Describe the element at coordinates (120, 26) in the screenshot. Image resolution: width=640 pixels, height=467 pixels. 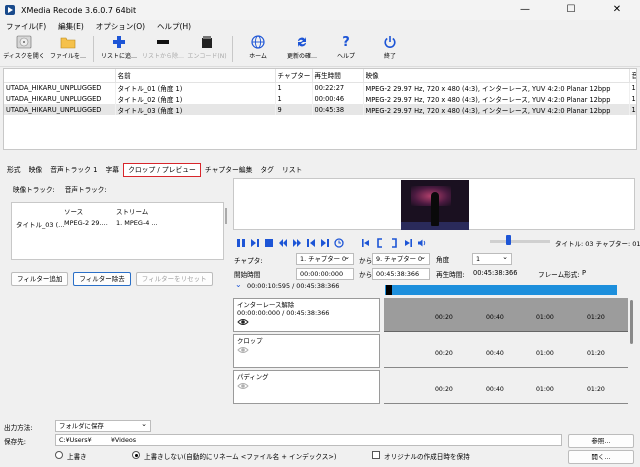
I see `menu-options: オプション(O)` at that location.